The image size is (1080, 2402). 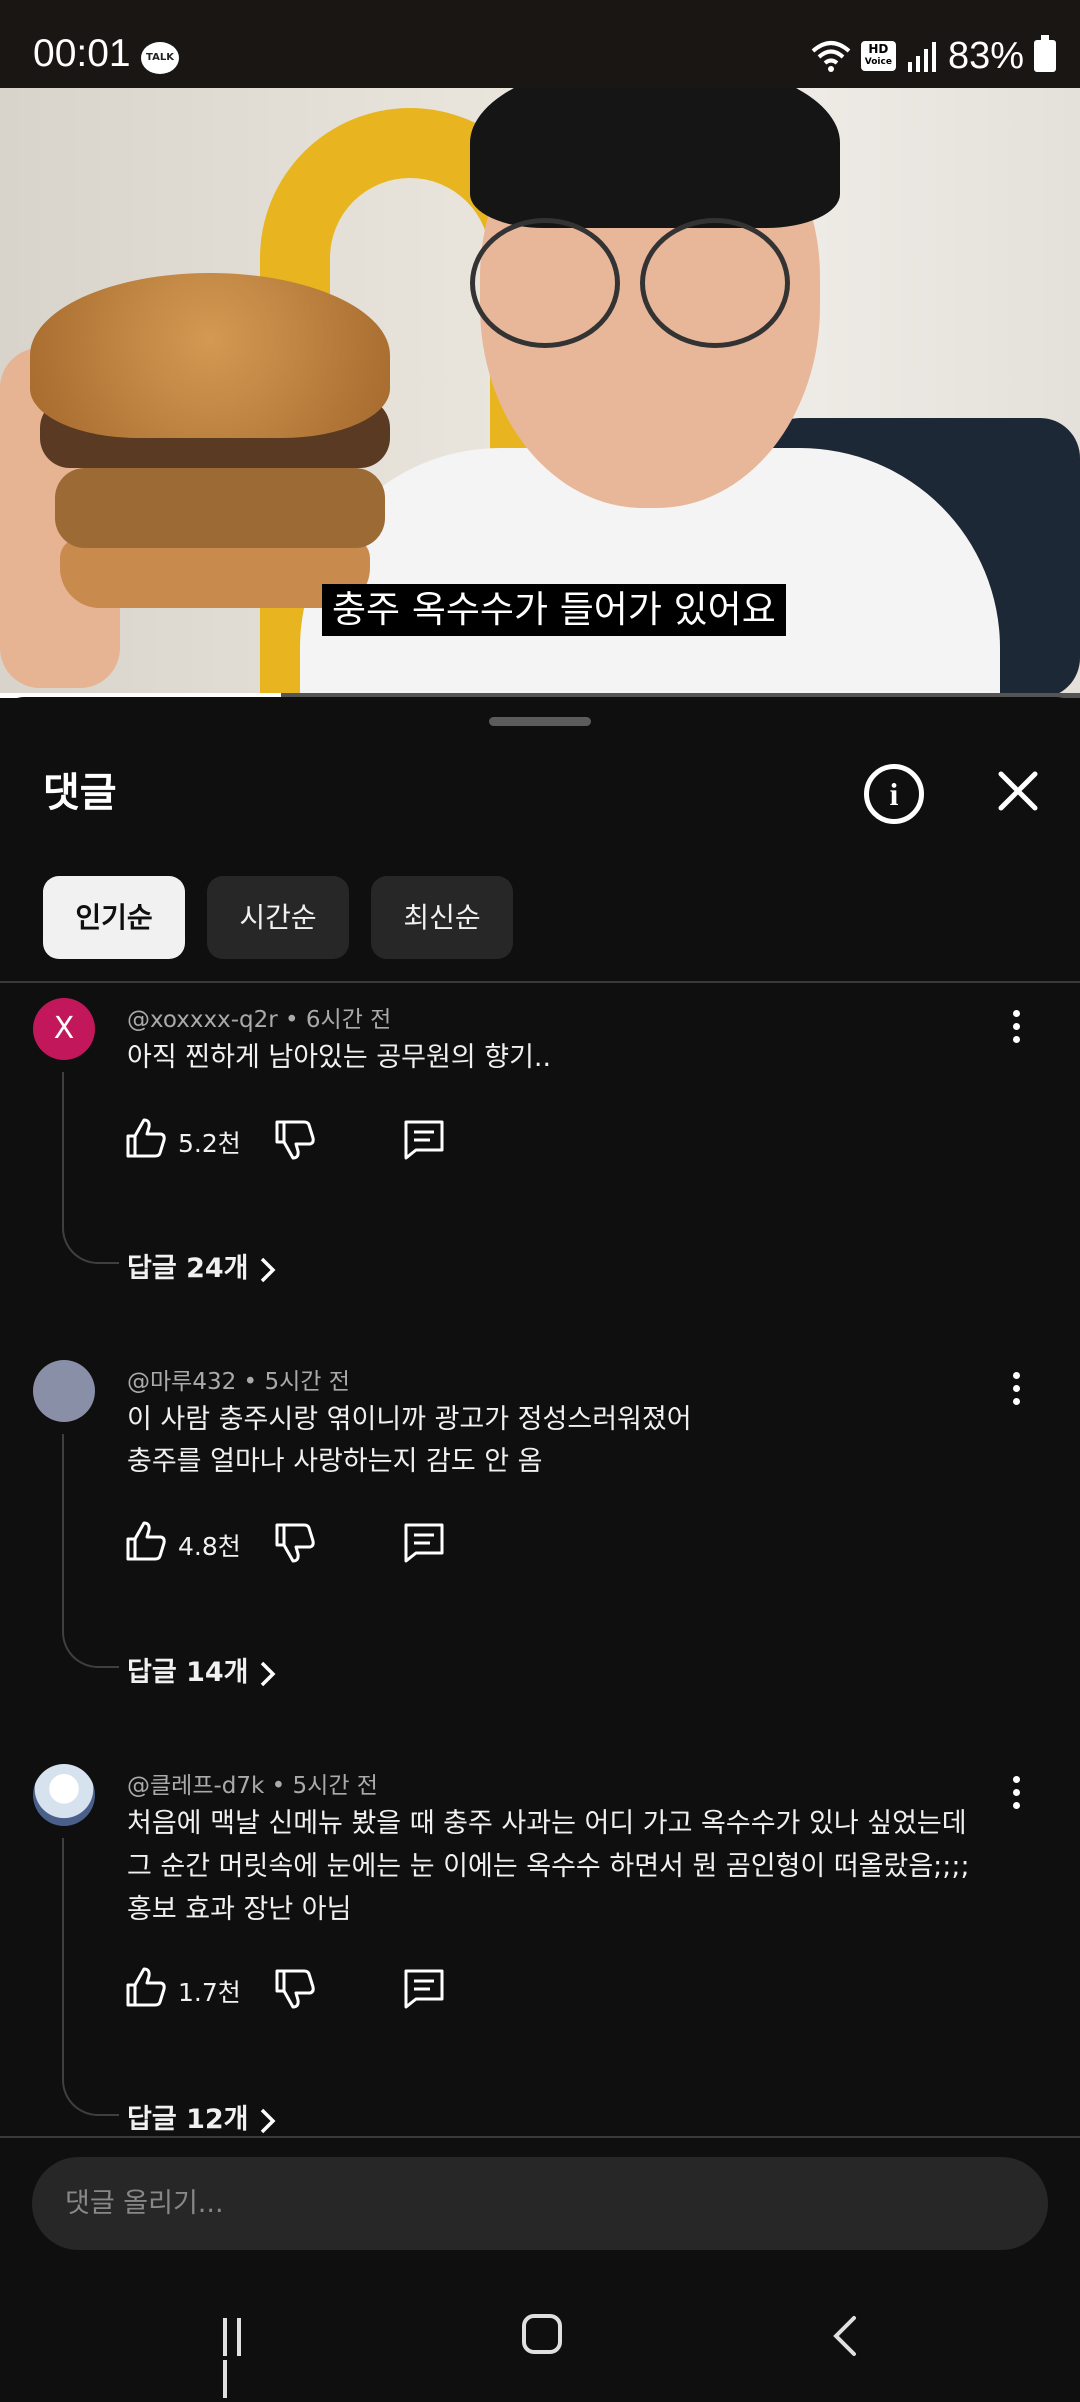 I want to click on battery-icon, so click(x=1045, y=53).